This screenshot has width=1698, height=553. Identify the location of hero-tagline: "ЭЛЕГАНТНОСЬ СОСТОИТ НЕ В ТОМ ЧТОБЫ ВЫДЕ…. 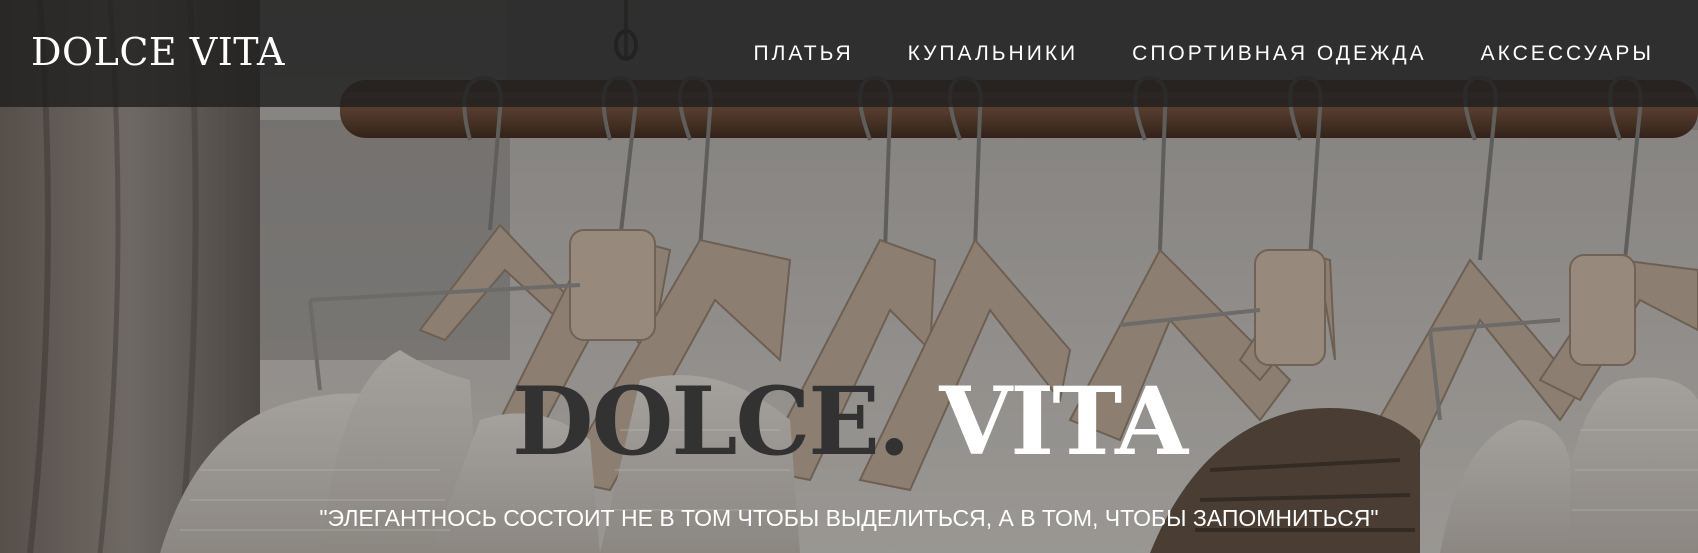
(849, 518).